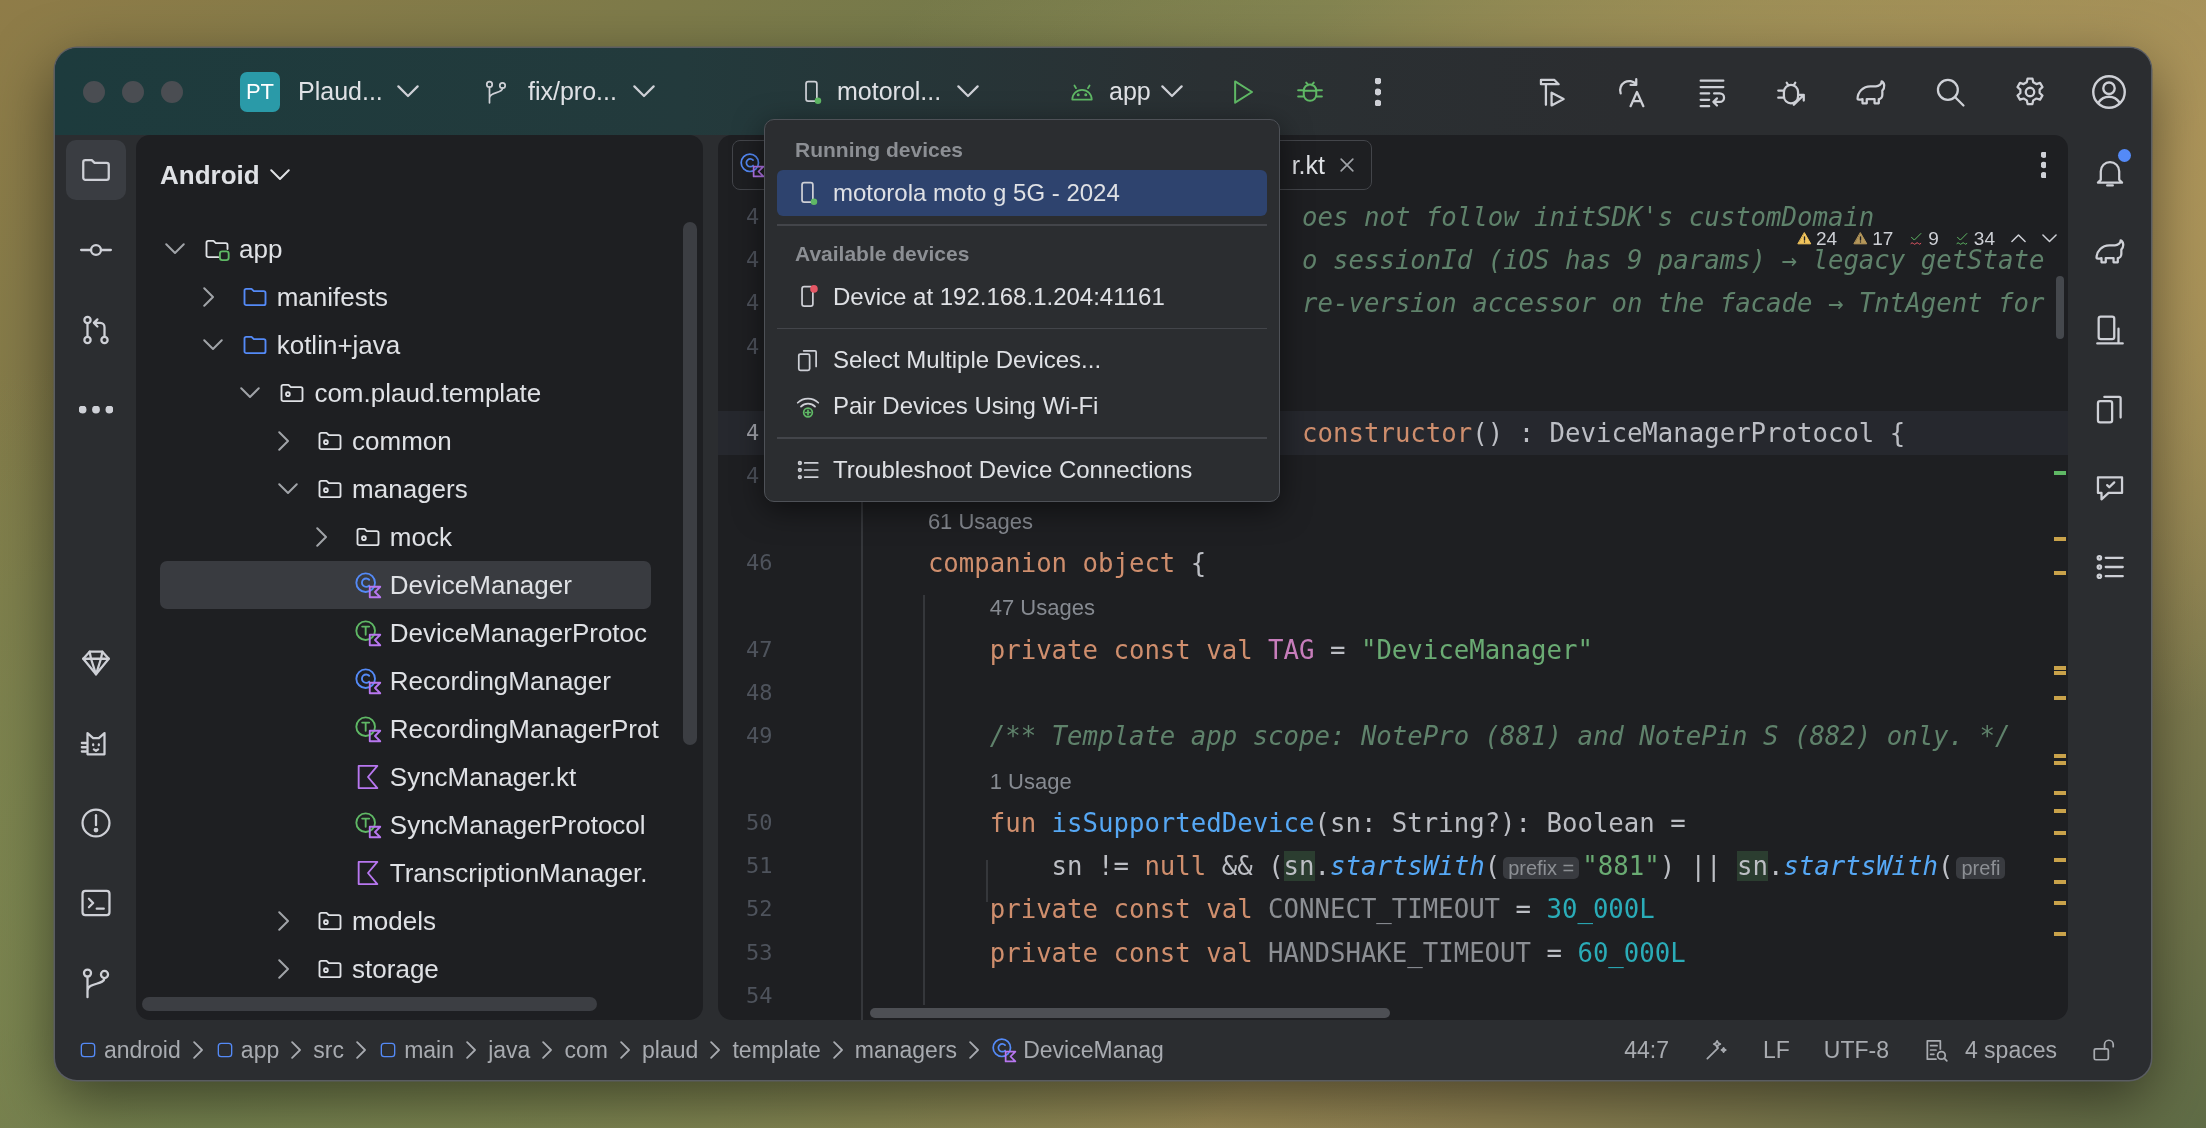 Image resolution: width=2206 pixels, height=1128 pixels. I want to click on line-number: 48, so click(759, 692).